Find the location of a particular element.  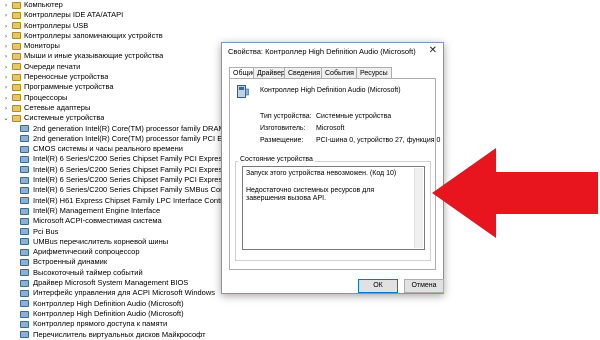

tree-item-label: Программные устройства is located at coordinates (69, 87).